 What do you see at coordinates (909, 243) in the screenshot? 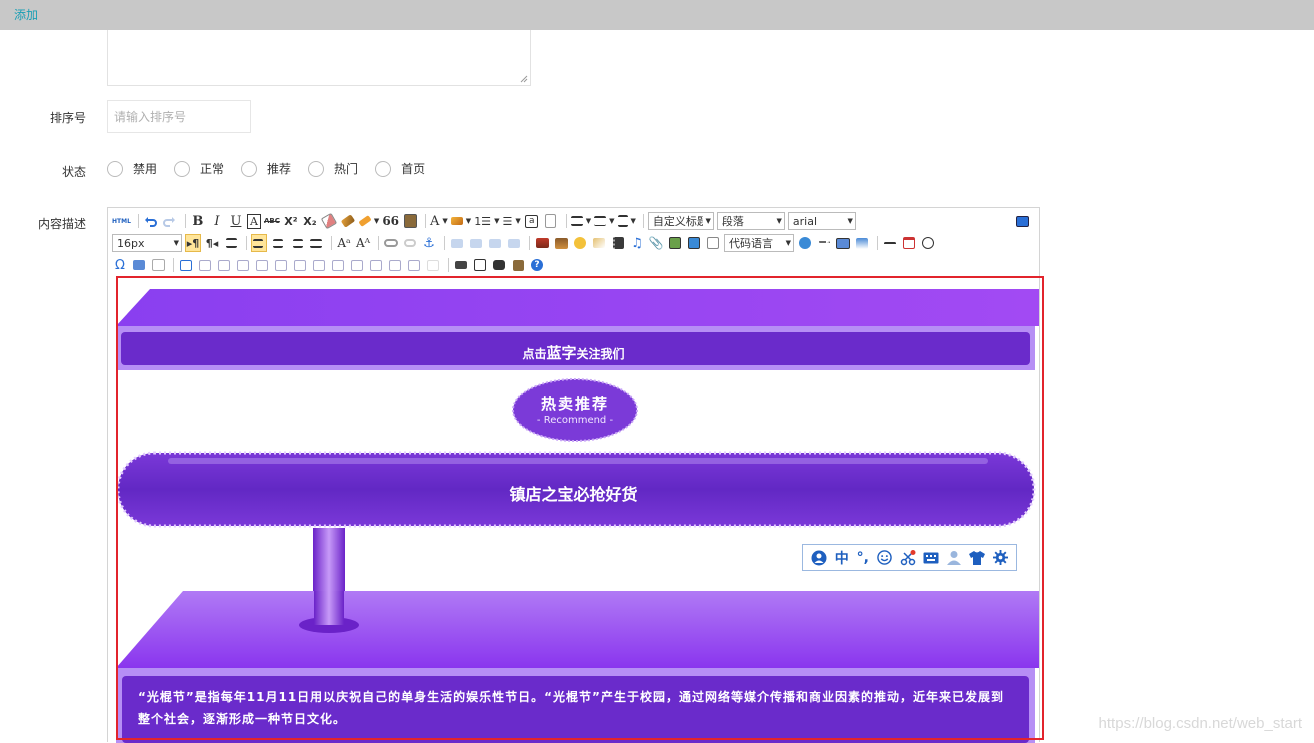
I see `insert-date-button` at bounding box center [909, 243].